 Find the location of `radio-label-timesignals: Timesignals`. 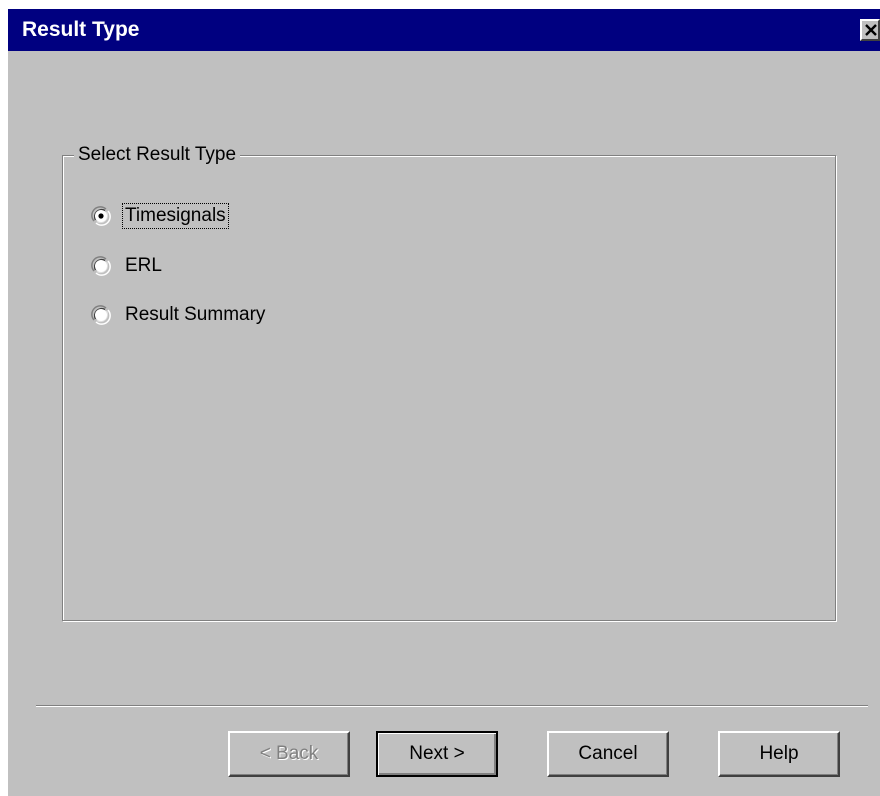

radio-label-timesignals: Timesignals is located at coordinates (175, 216).